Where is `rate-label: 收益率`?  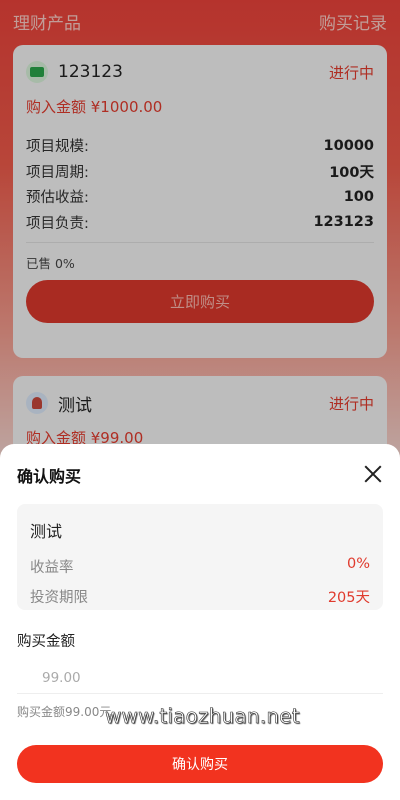 rate-label: 收益率 is located at coordinates (52, 568).